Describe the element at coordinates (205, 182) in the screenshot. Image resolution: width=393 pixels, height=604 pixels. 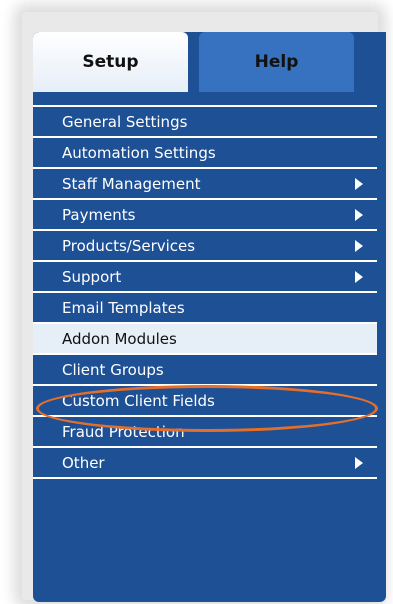
I see `menu-item-staff-management: Staff Management` at that location.